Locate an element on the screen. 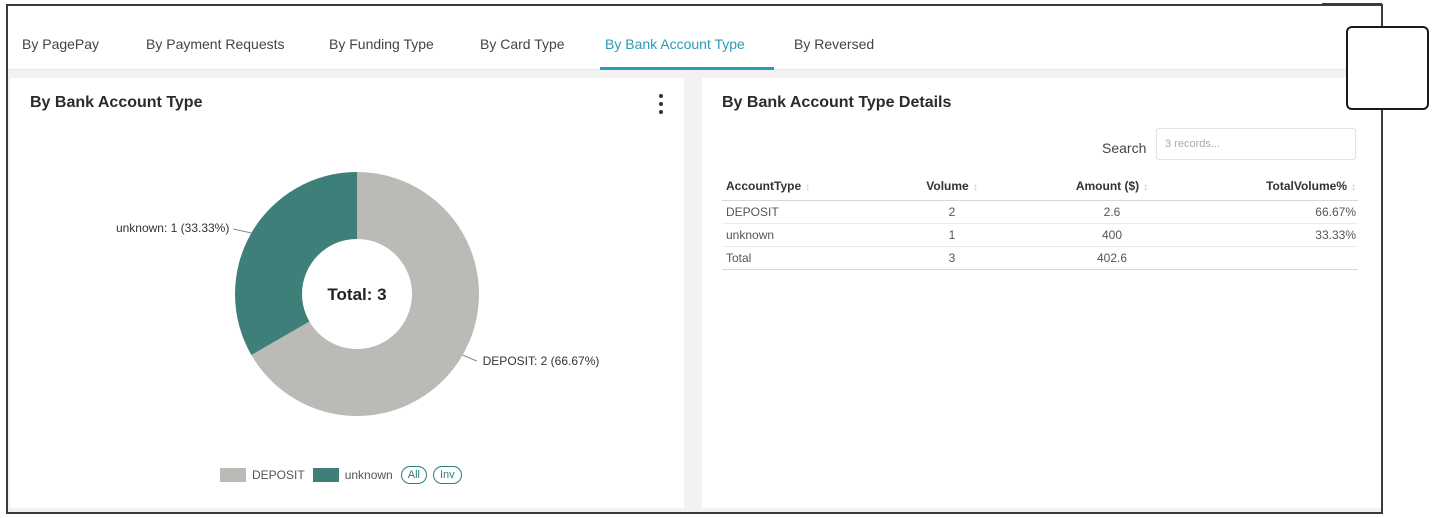 The image size is (1432, 518). cell-accounttype: DEPOSIT is located at coordinates (797, 212).